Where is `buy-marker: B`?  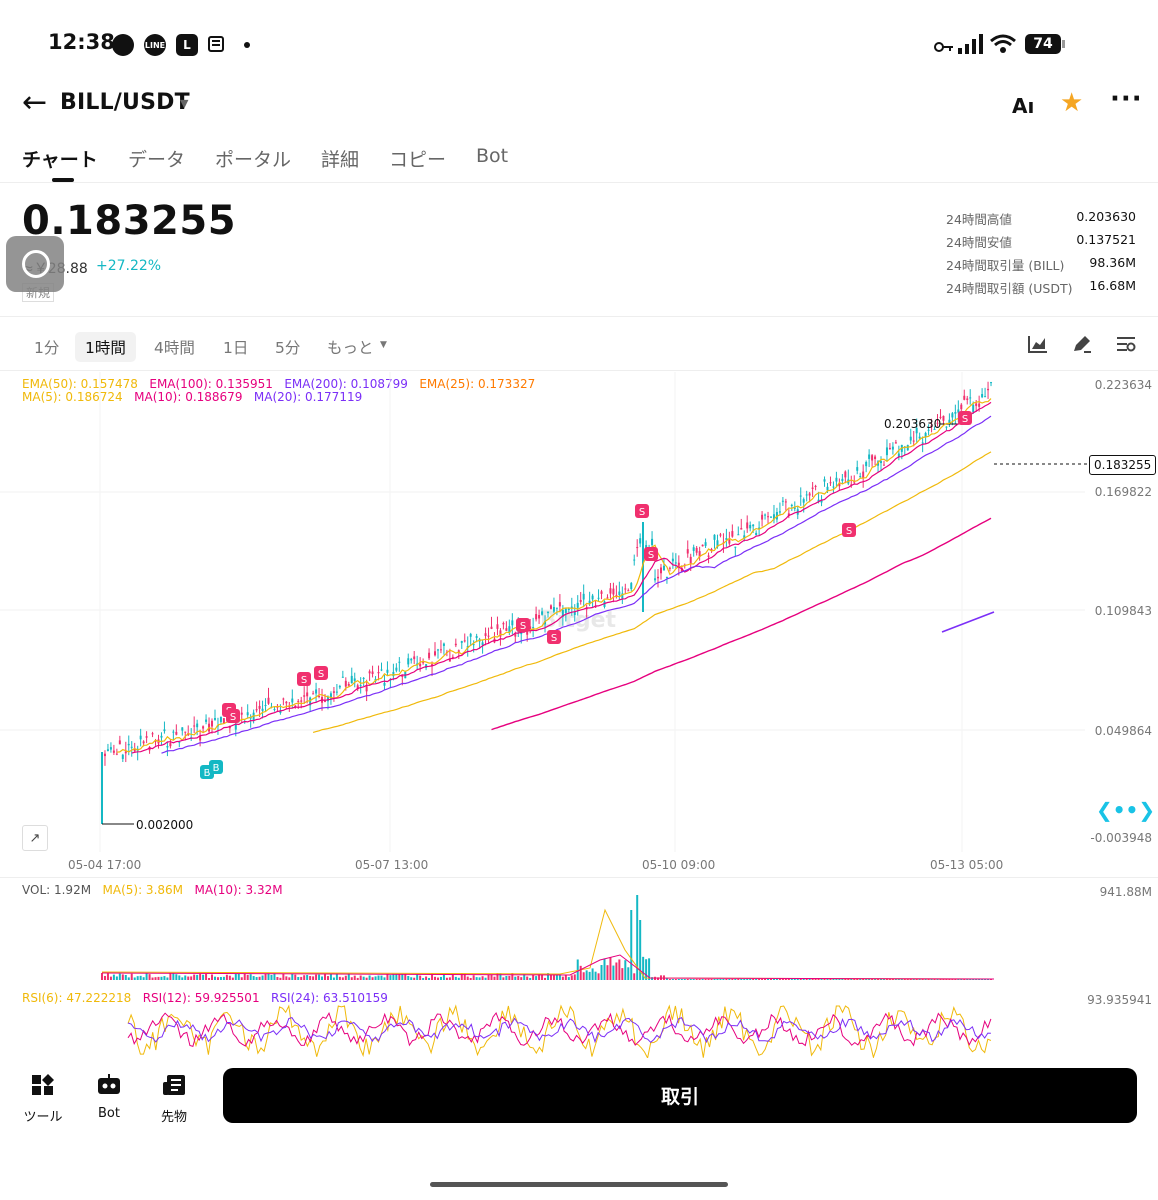 buy-marker: B is located at coordinates (216, 767).